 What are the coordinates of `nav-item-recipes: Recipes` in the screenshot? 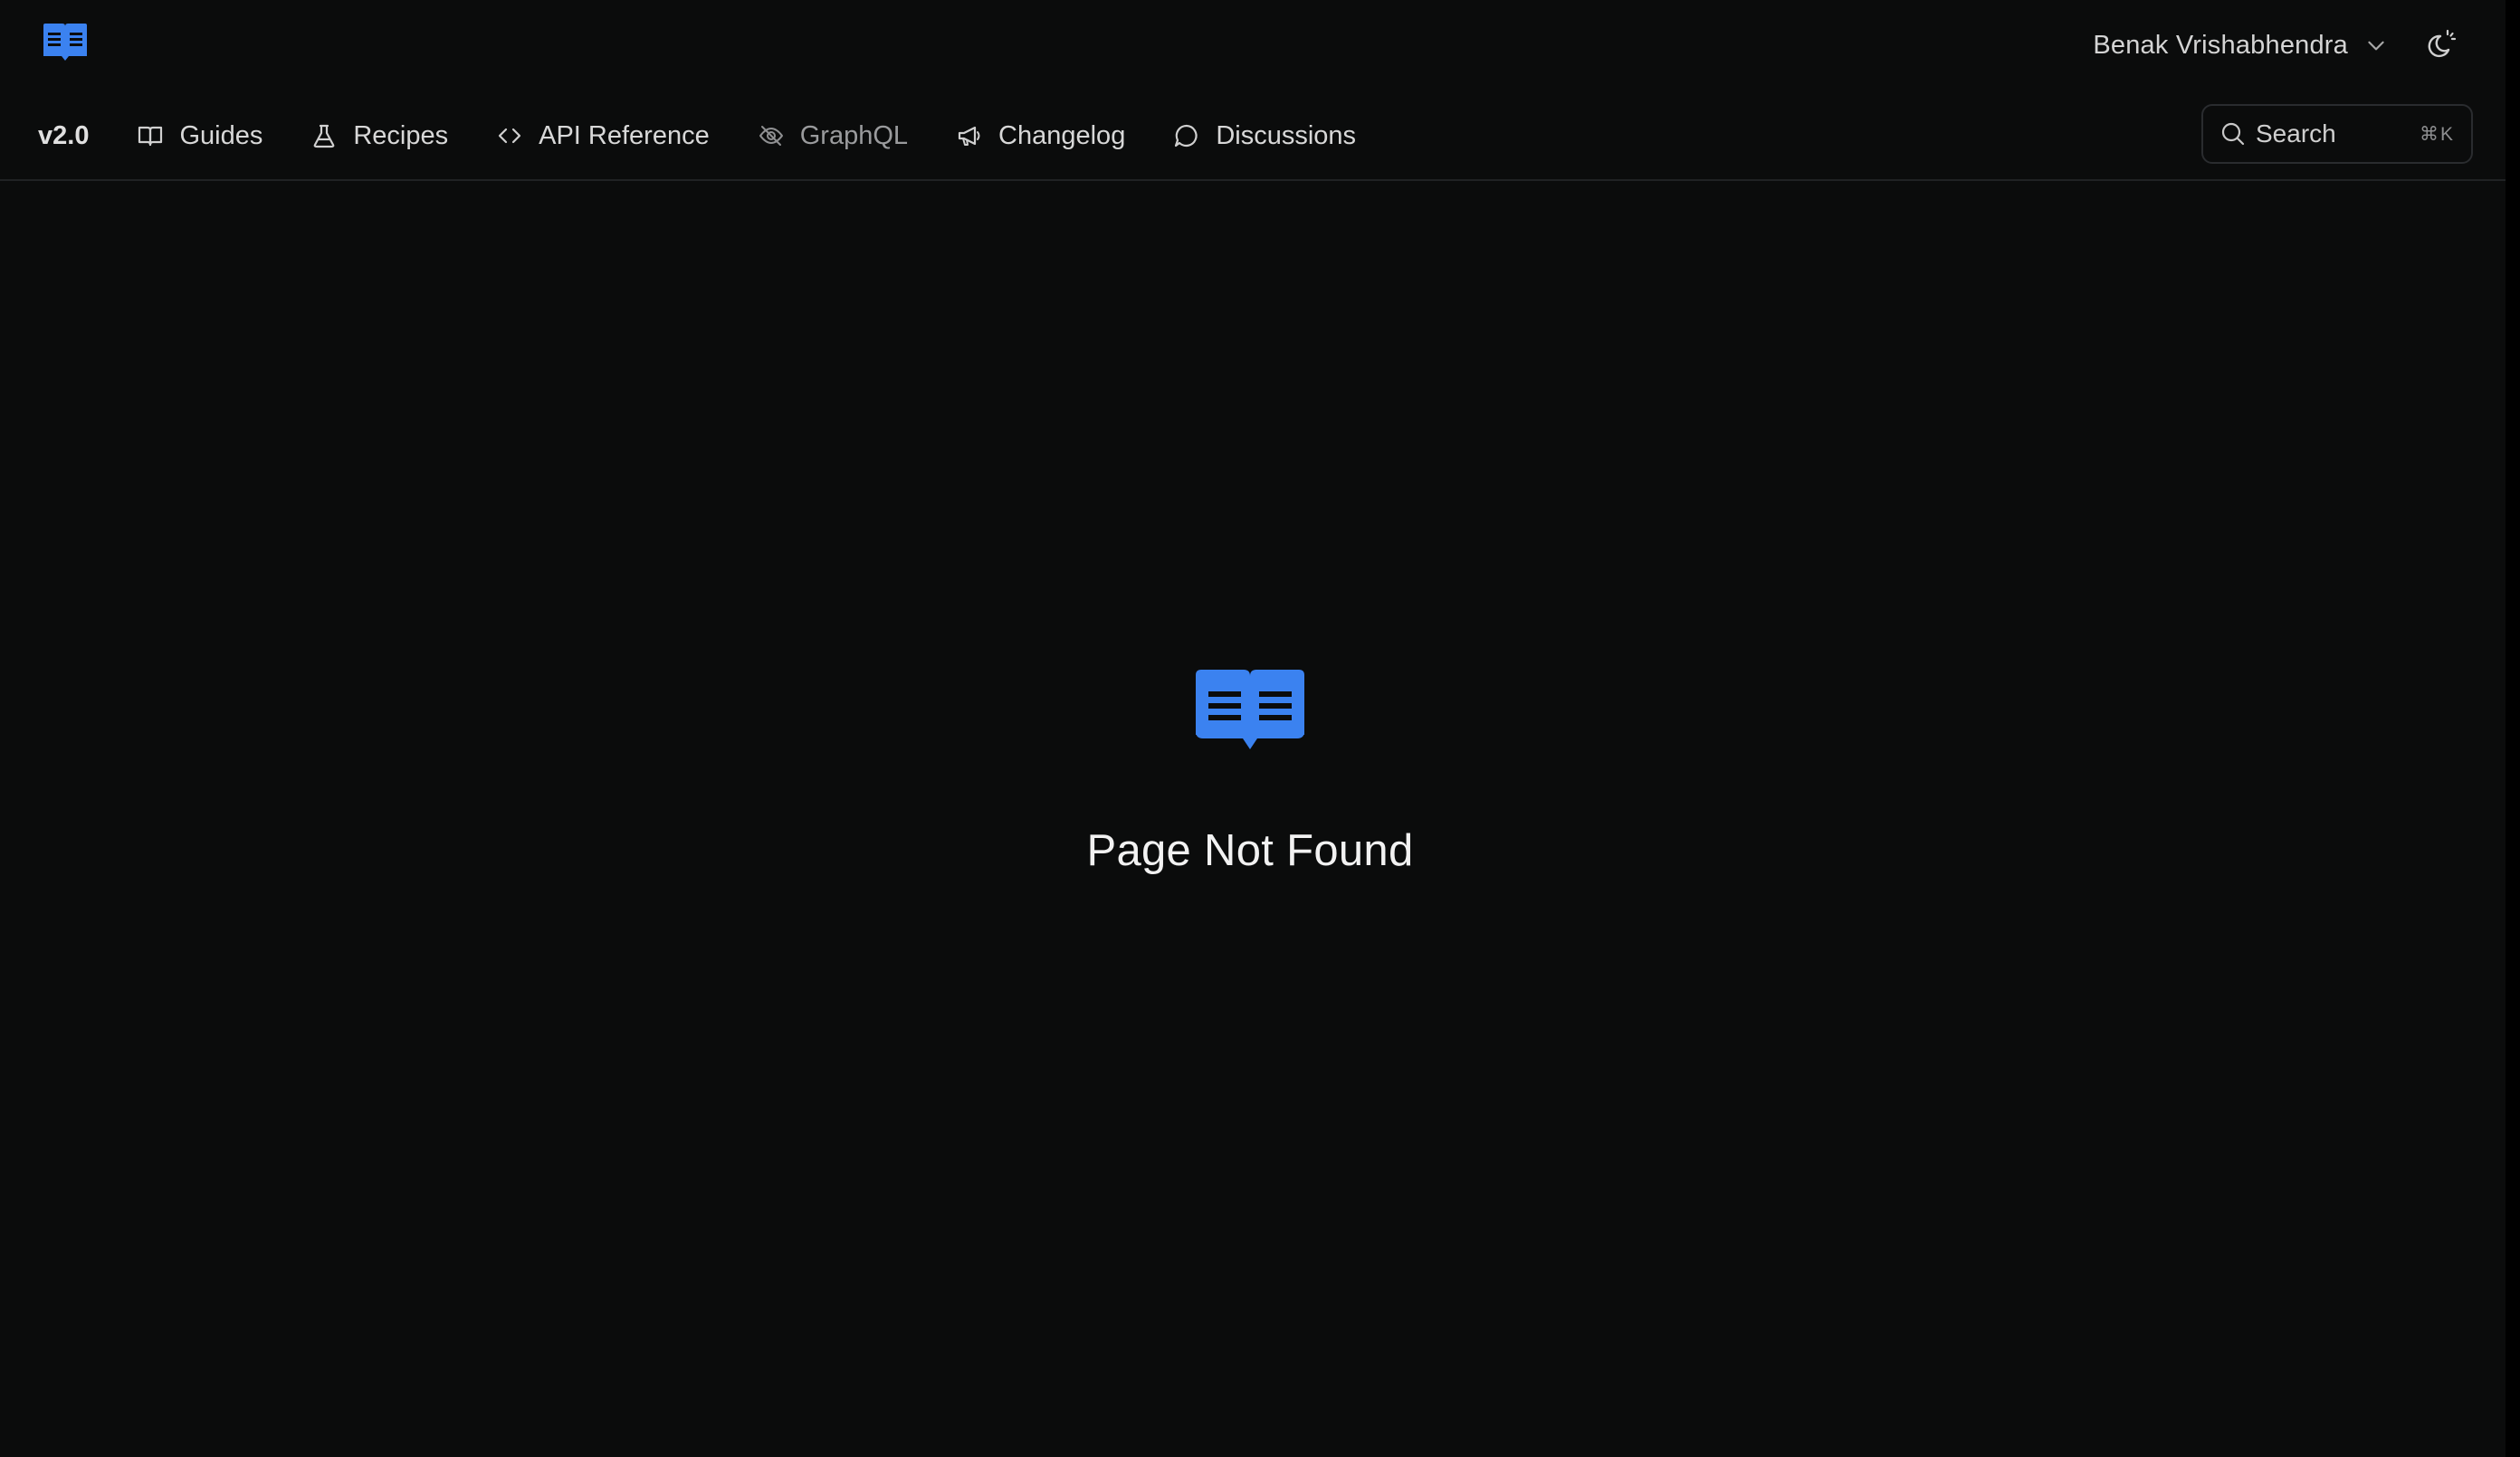 It's located at (379, 136).